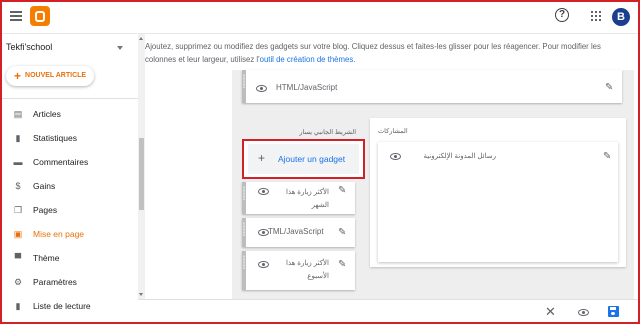 This screenshot has width=640, height=324. I want to click on sidebar-item-gains: $ Gains, so click(69, 186).